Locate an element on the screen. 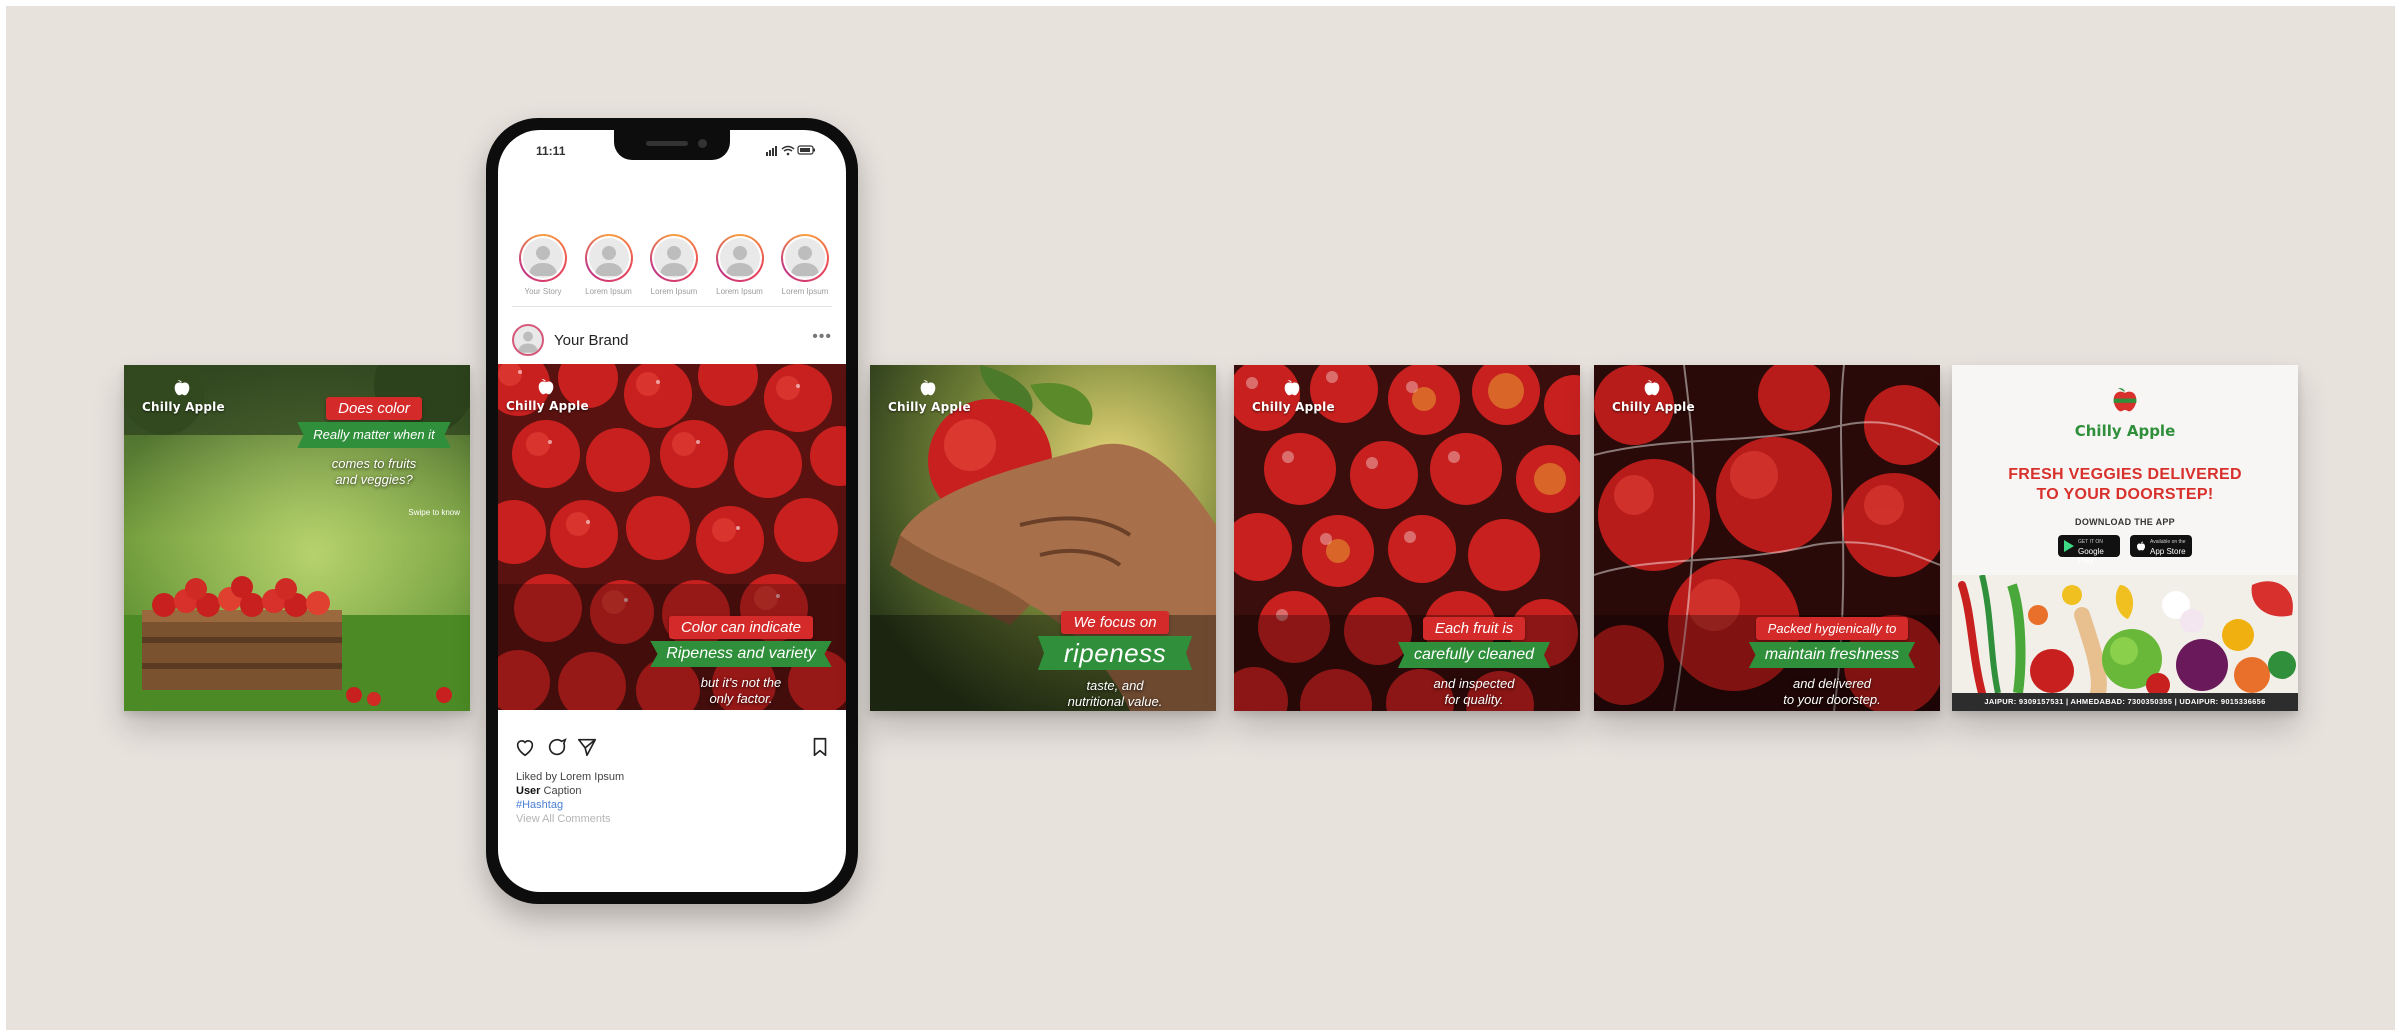  post-header: Your Brand ••• is located at coordinates (672, 342).